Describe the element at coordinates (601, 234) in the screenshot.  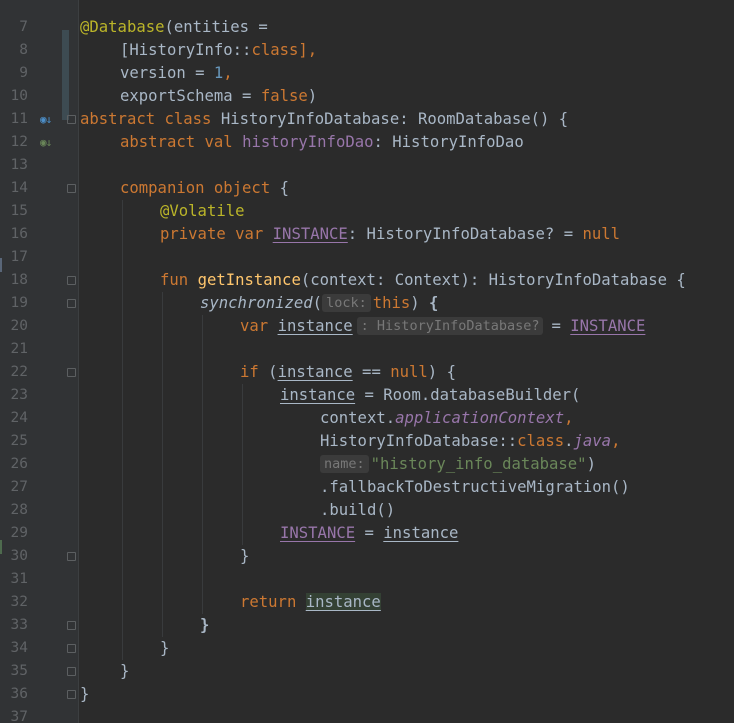
I see `keyword-token: null` at that location.